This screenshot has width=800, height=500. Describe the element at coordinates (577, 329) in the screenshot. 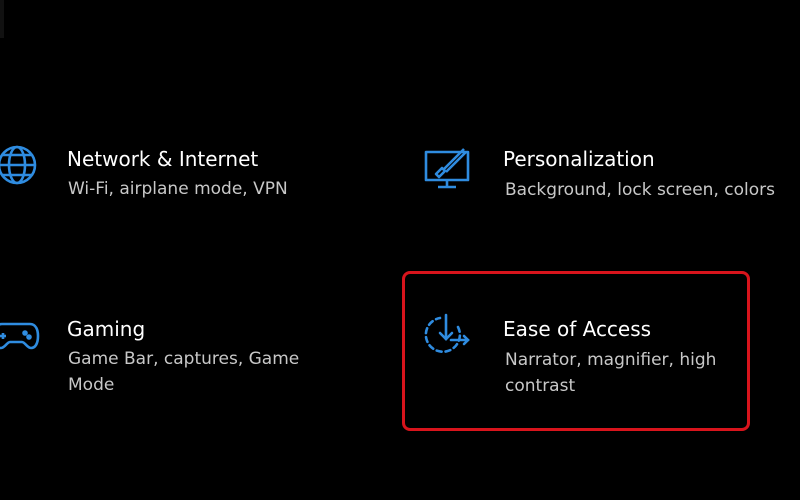

I see `tile-title: Ease of Access` at that location.